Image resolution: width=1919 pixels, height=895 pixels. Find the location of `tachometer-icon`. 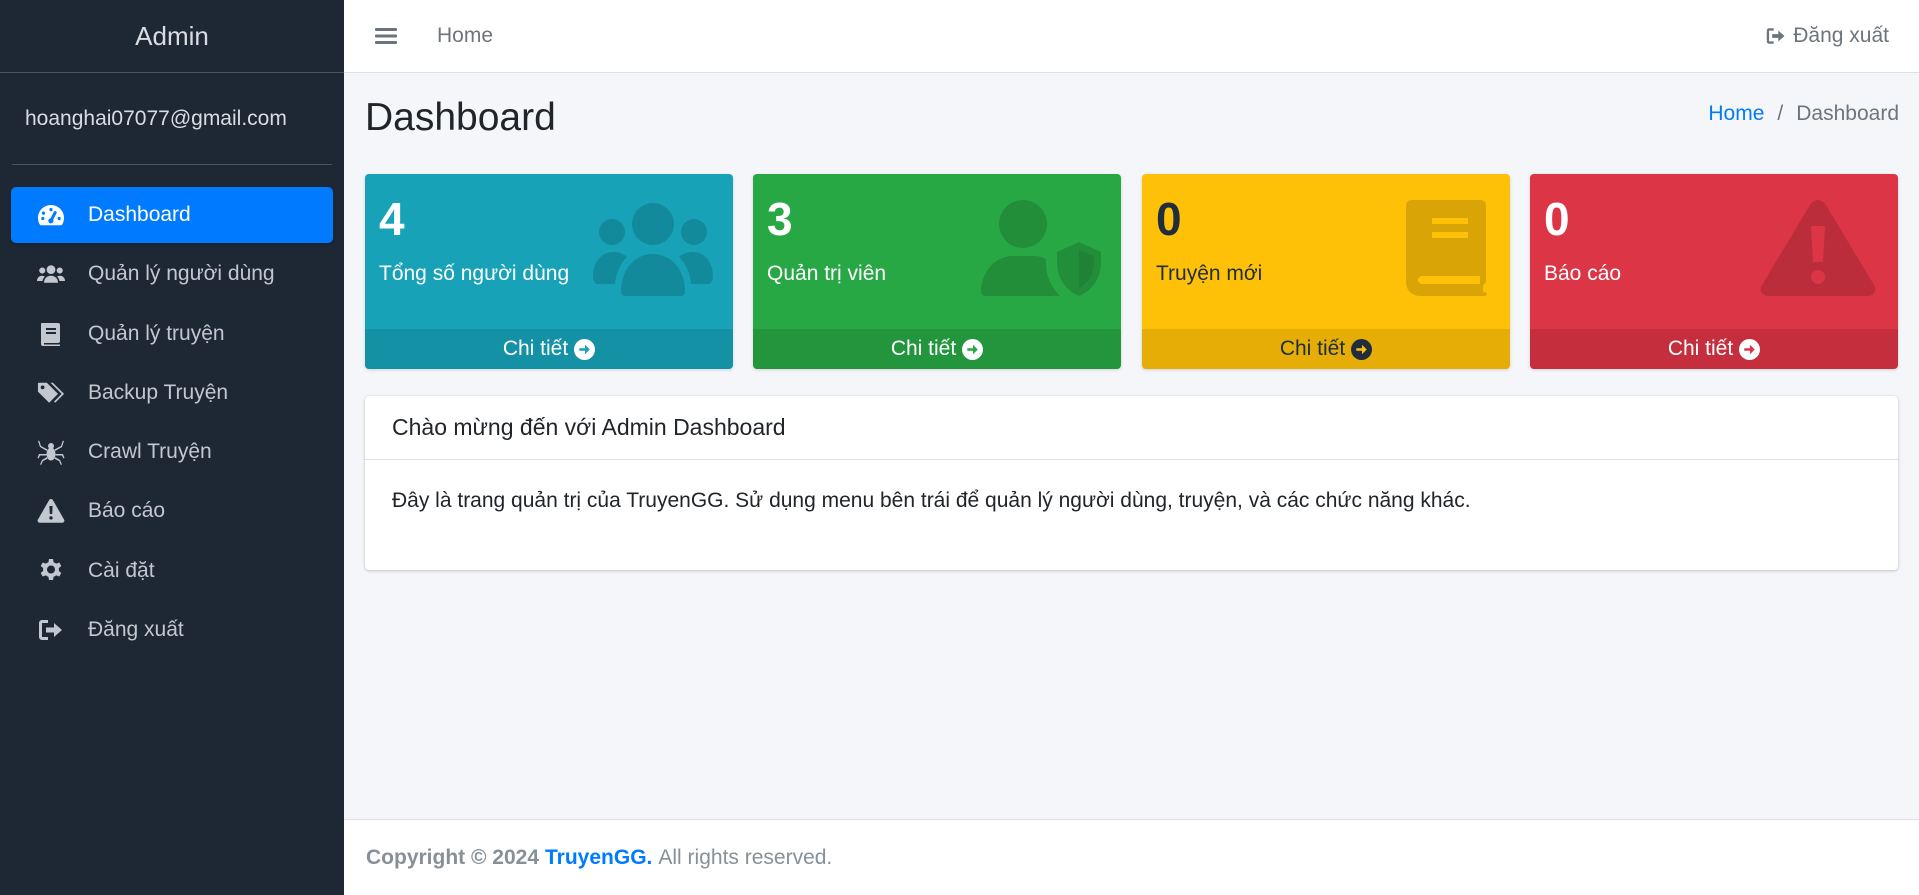

tachometer-icon is located at coordinates (51, 215).